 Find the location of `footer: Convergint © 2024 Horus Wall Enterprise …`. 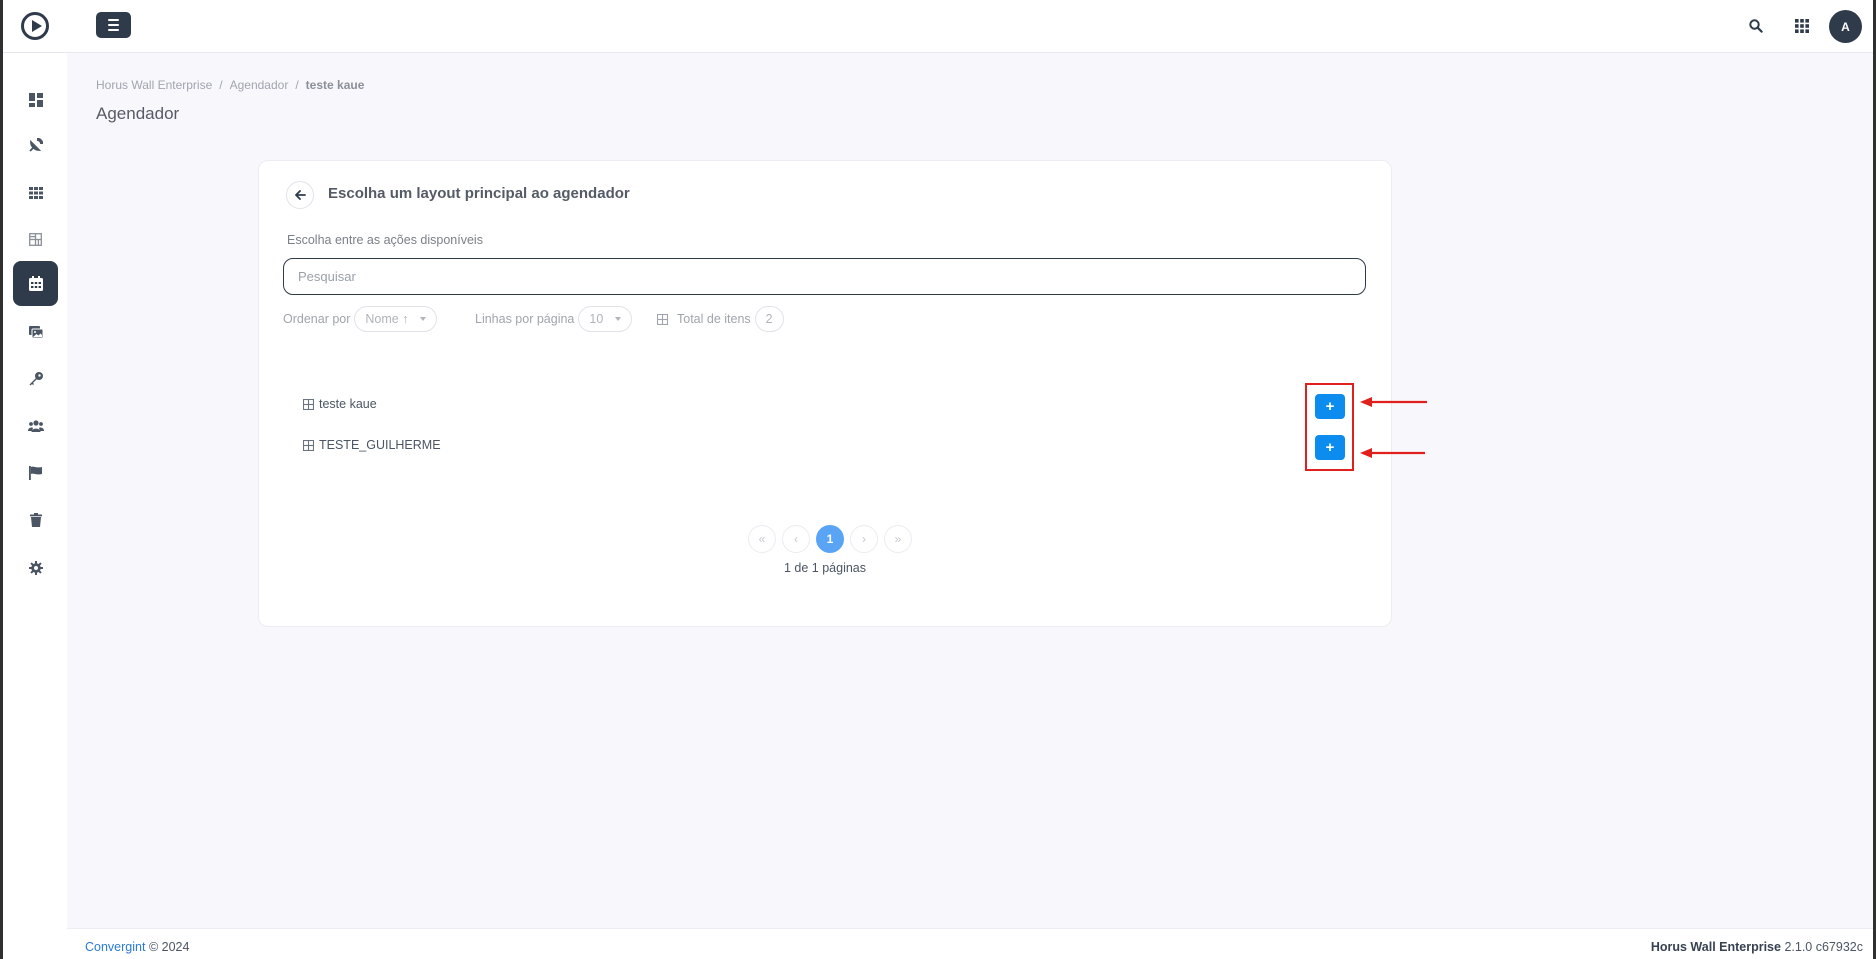

footer: Convergint © 2024 Horus Wall Enterprise … is located at coordinates (970, 943).